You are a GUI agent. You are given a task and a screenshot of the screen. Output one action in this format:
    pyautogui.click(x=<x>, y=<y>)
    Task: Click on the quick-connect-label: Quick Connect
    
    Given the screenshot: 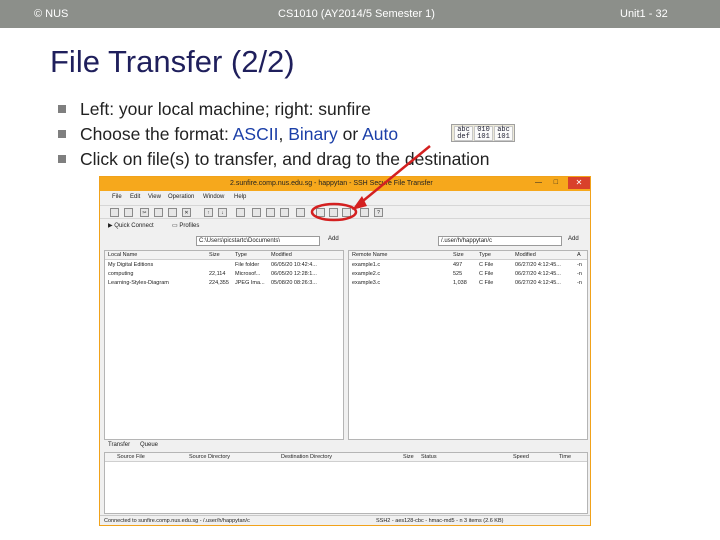 What is the action you would take?
    pyautogui.click(x=134, y=226)
    